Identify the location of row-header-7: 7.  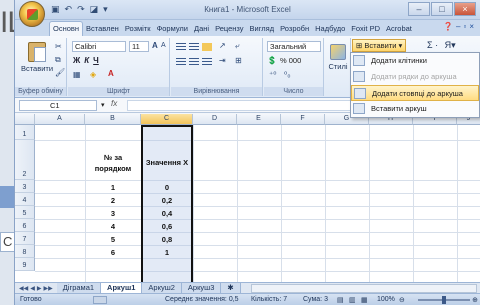
(25, 238).